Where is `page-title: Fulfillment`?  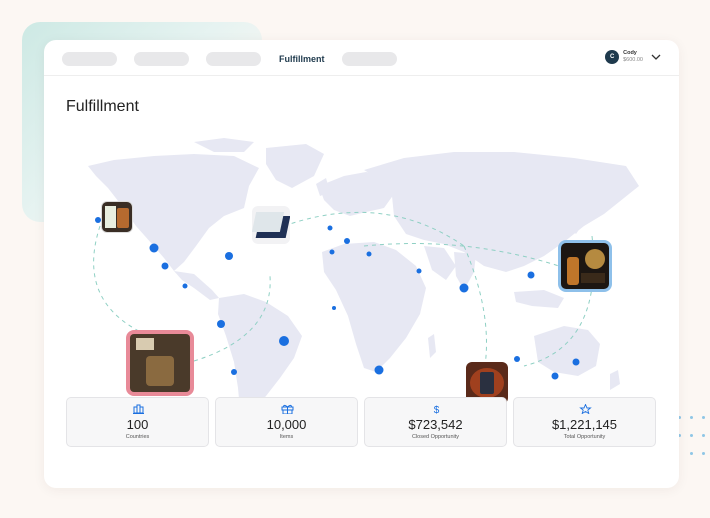
page-title: Fulfillment is located at coordinates (102, 106).